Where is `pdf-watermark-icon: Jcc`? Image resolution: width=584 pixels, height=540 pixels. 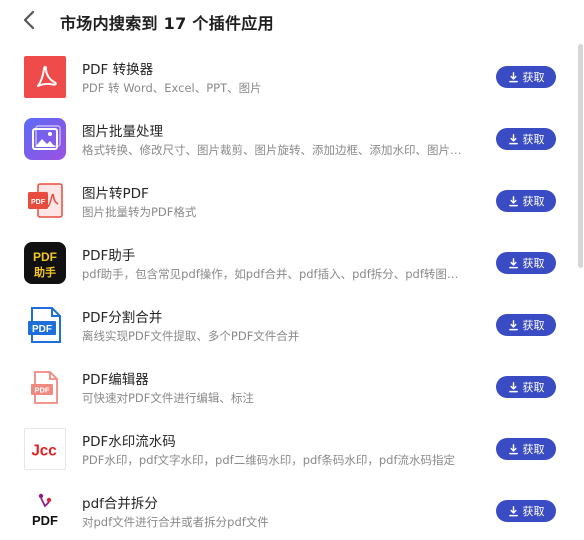
pdf-watermark-icon: Jcc is located at coordinates (45, 449).